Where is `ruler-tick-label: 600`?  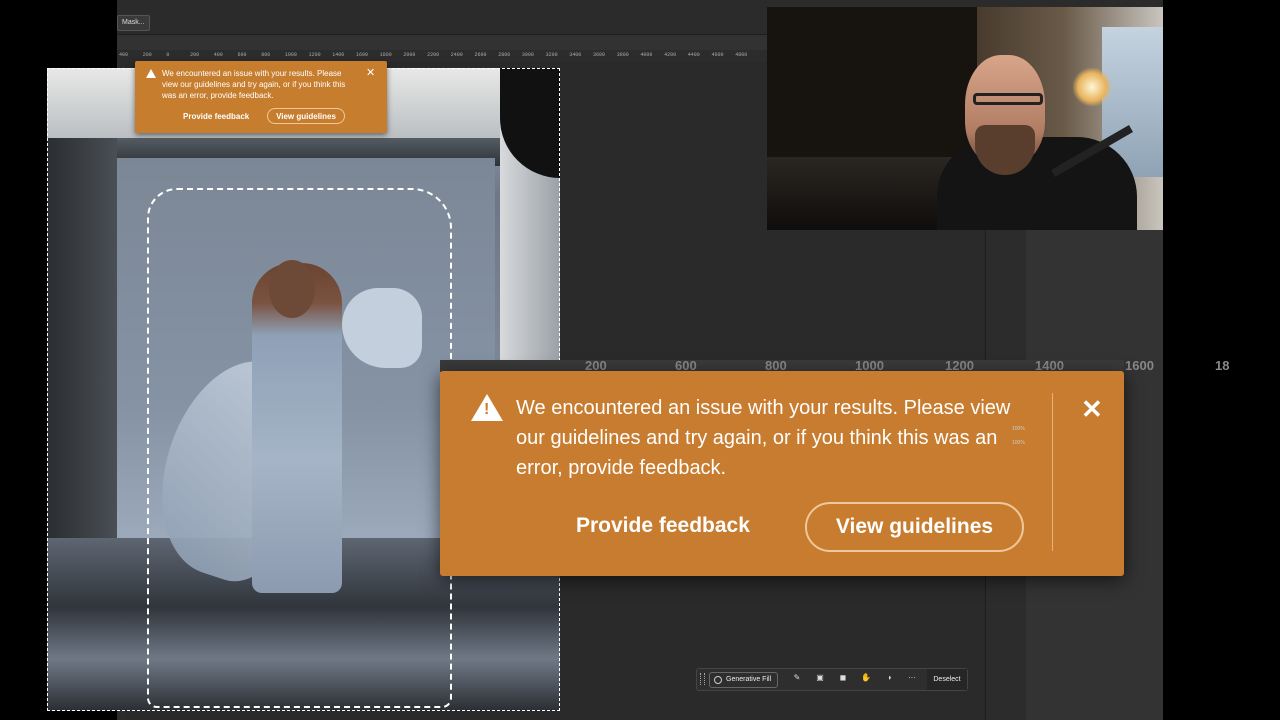 ruler-tick-label: 600 is located at coordinates (242, 55).